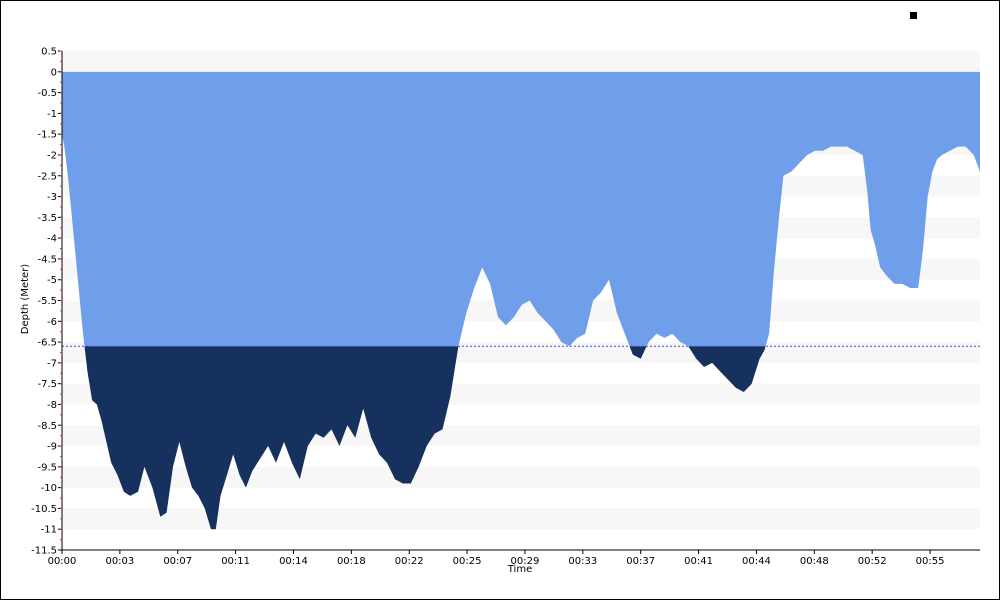  Describe the element at coordinates (640, 561) in the screenshot. I see `x-tick-label: 00:37` at that location.